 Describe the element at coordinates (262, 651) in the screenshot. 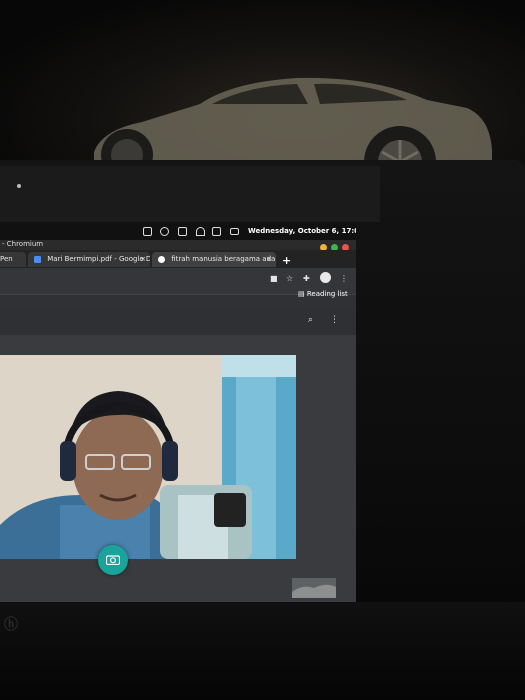

I see `laptop-base` at that location.